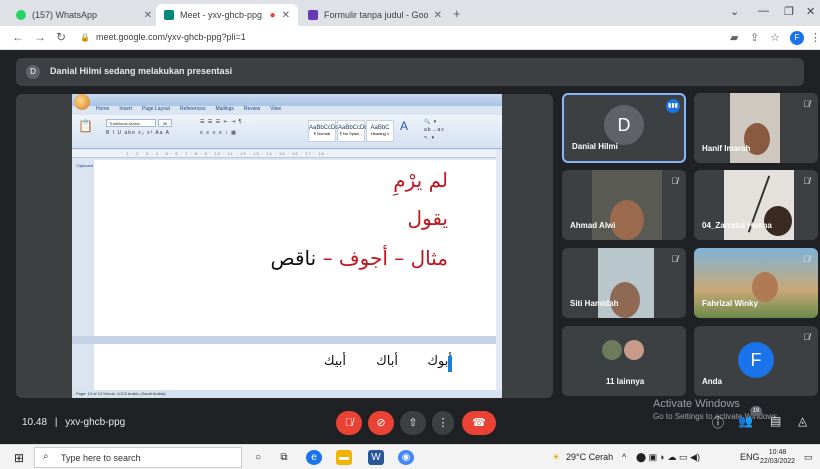 This screenshot has width=820, height=469. What do you see at coordinates (718, 422) in the screenshot?
I see `info-icon: ⓘ` at bounding box center [718, 422].